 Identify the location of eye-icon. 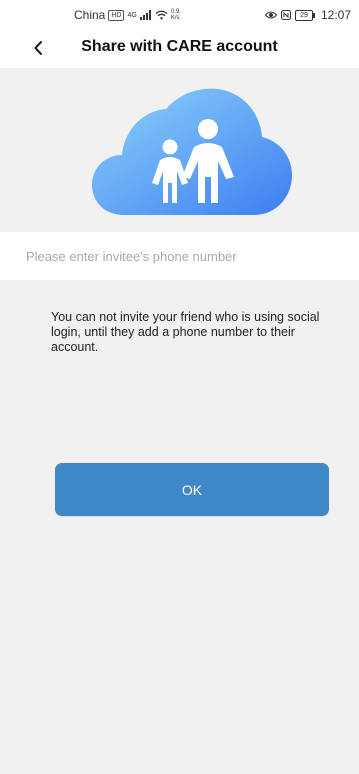
(270, 15).